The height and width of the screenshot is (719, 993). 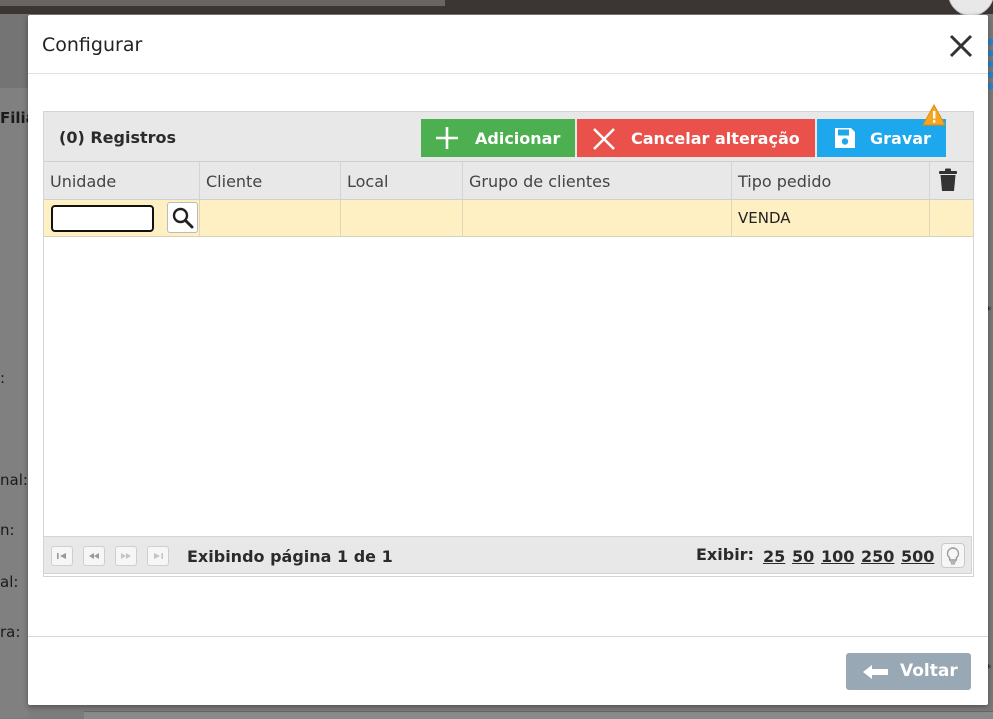 I want to click on dialog-header: Configurar, so click(x=508, y=44).